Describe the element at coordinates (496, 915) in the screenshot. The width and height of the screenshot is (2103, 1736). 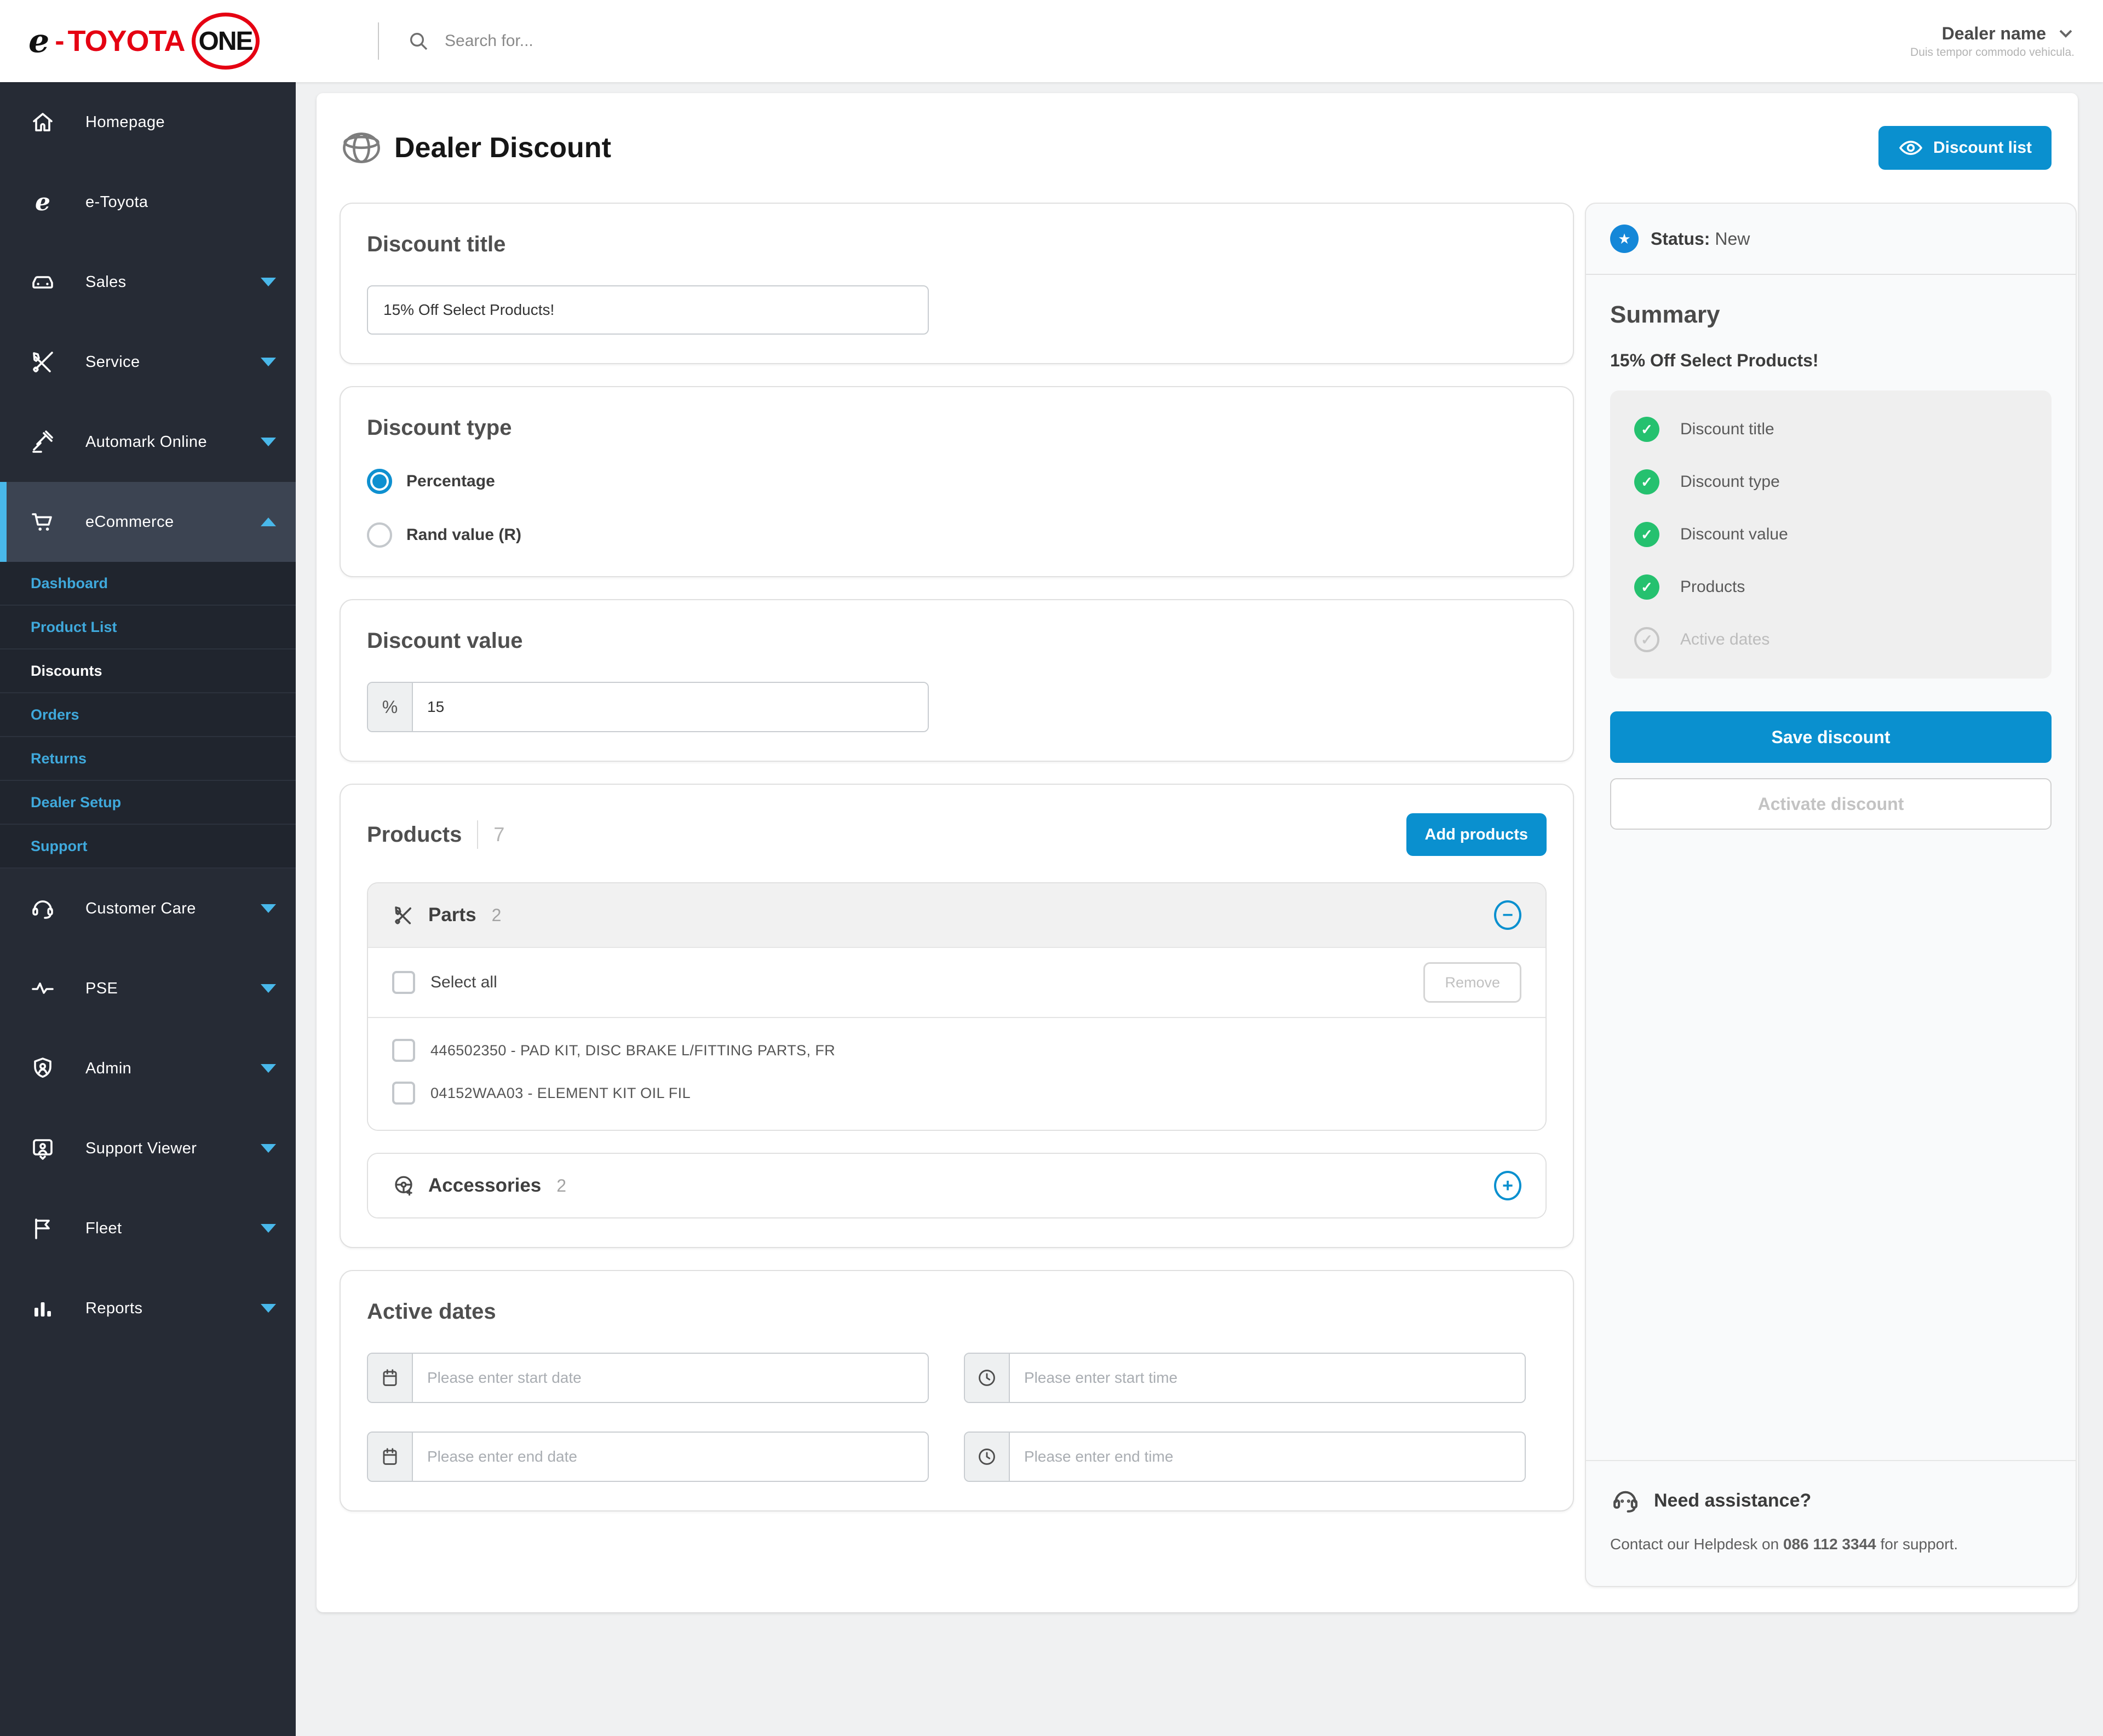
I see `parts-count: 2` at that location.